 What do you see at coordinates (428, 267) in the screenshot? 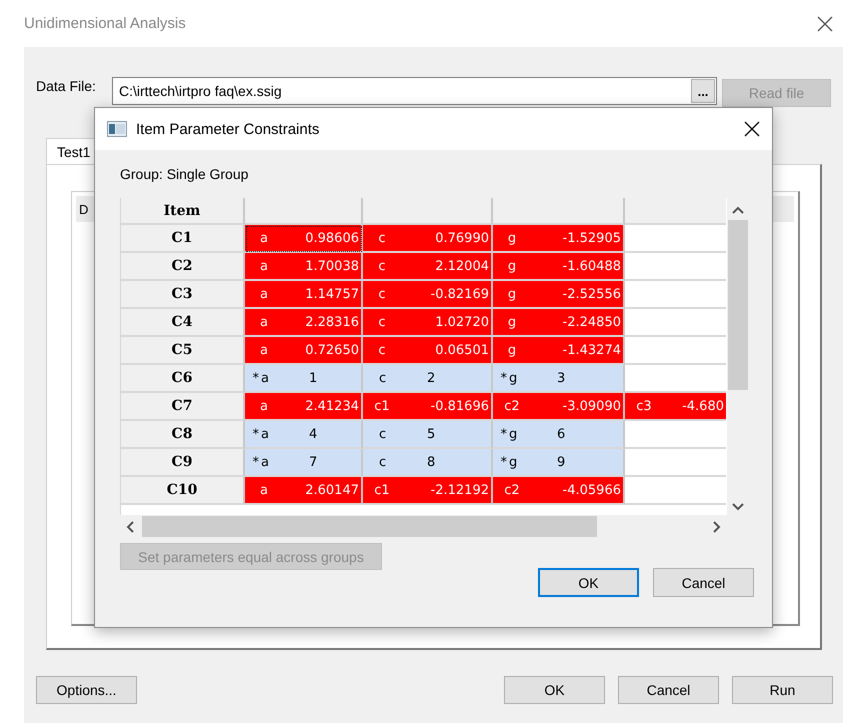
I see `table-cell: c 2.12004` at bounding box center [428, 267].